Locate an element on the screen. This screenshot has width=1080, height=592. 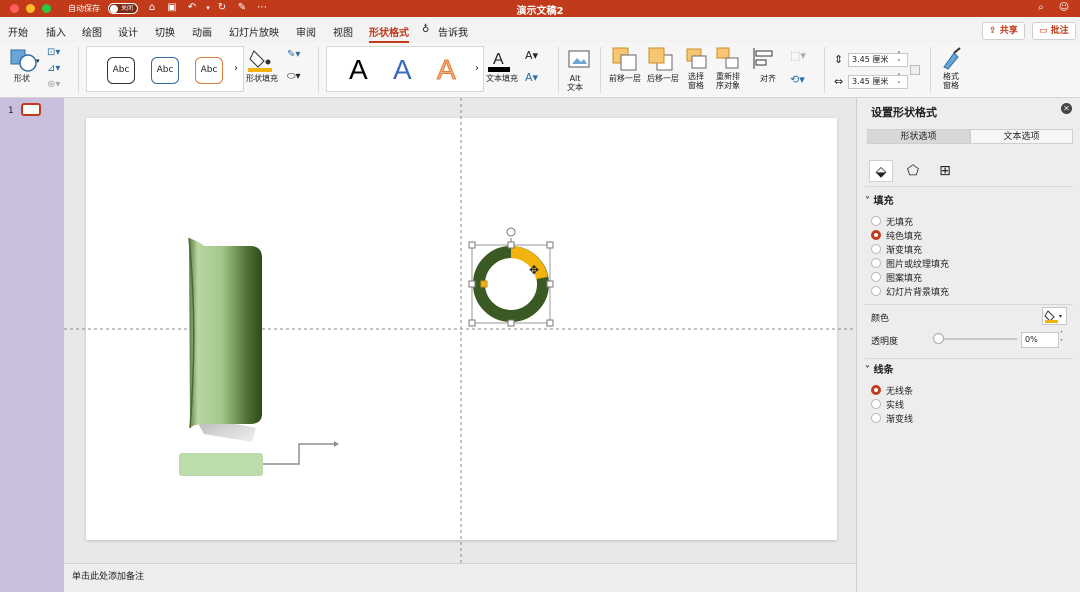
reorder-objects-label: 重新排 序对象 is located at coordinates (728, 81).